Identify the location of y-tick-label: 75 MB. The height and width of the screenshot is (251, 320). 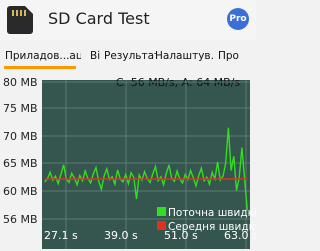
(20, 108).